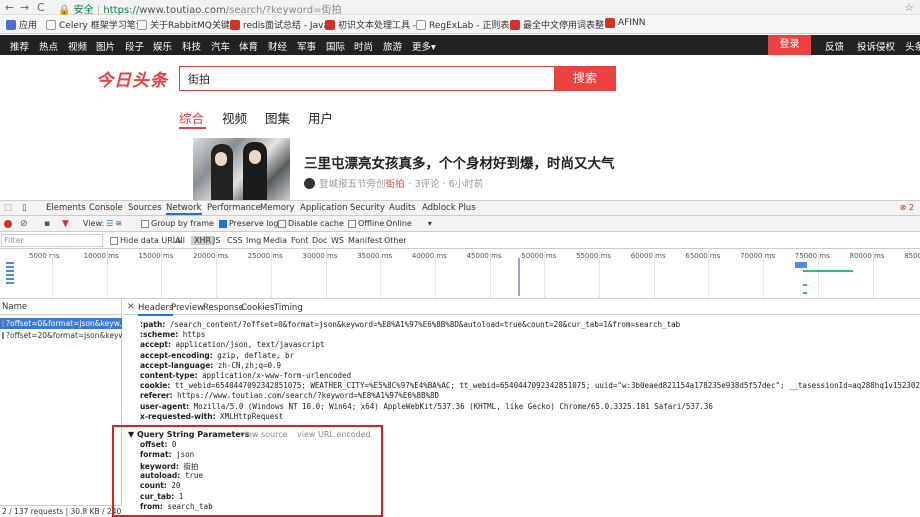 The height and width of the screenshot is (517, 920). Describe the element at coordinates (131, 307) in the screenshot. I see `close-icon: ✕` at that location.